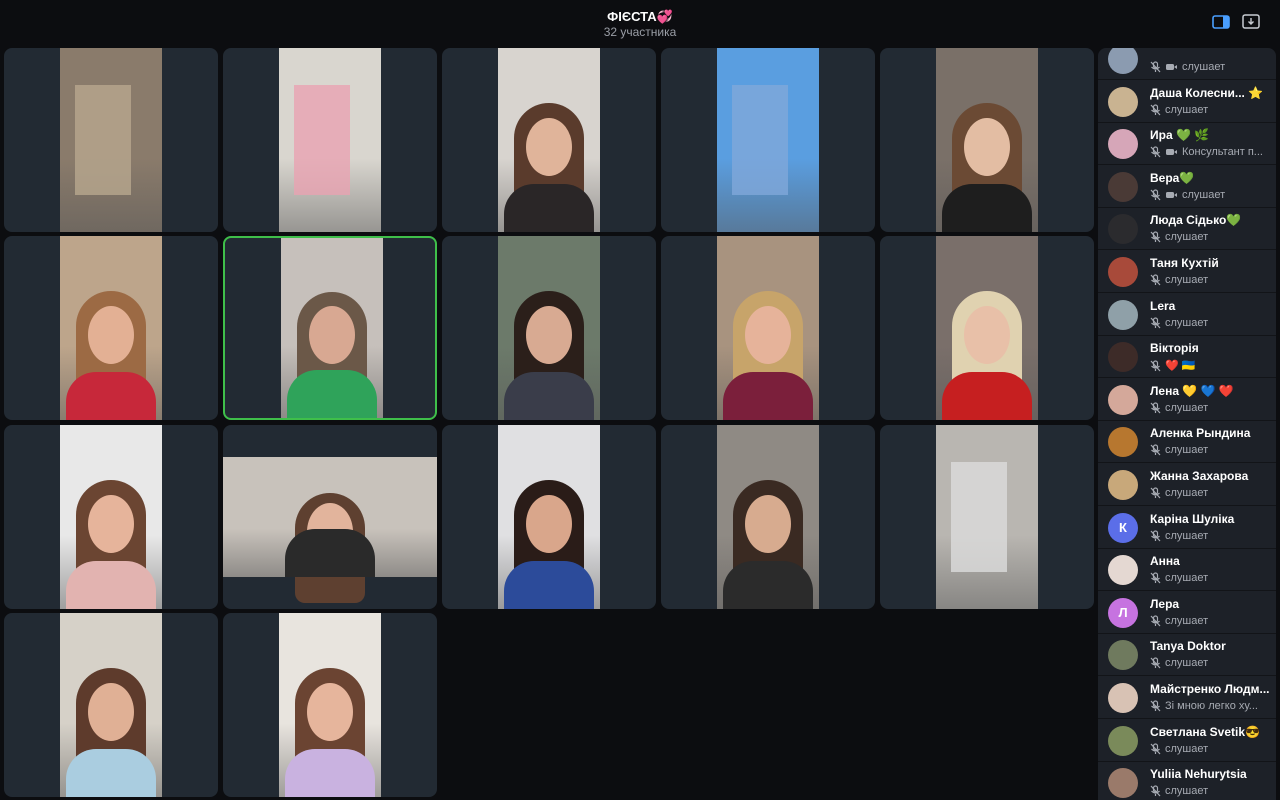 This screenshot has width=1280, height=800. I want to click on scene-object, so click(760, 140).